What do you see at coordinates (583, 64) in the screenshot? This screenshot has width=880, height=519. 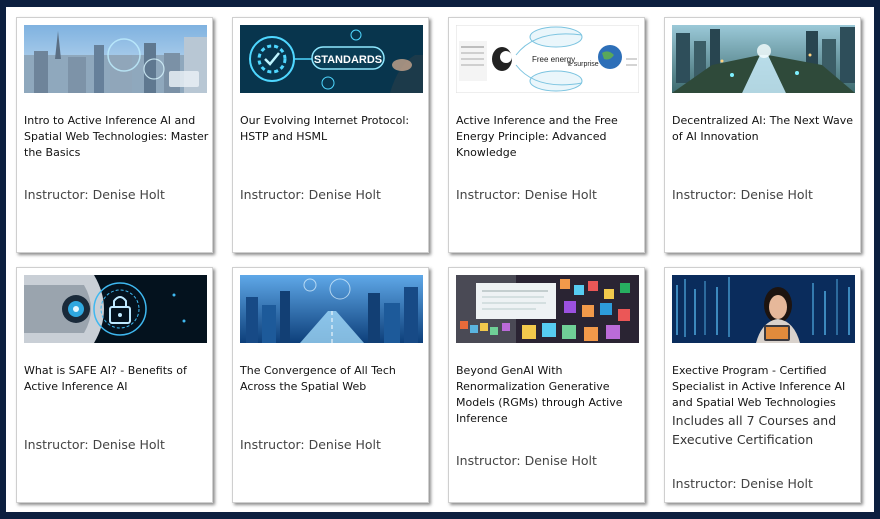 I see `surprise-label: ≥ surprise` at bounding box center [583, 64].